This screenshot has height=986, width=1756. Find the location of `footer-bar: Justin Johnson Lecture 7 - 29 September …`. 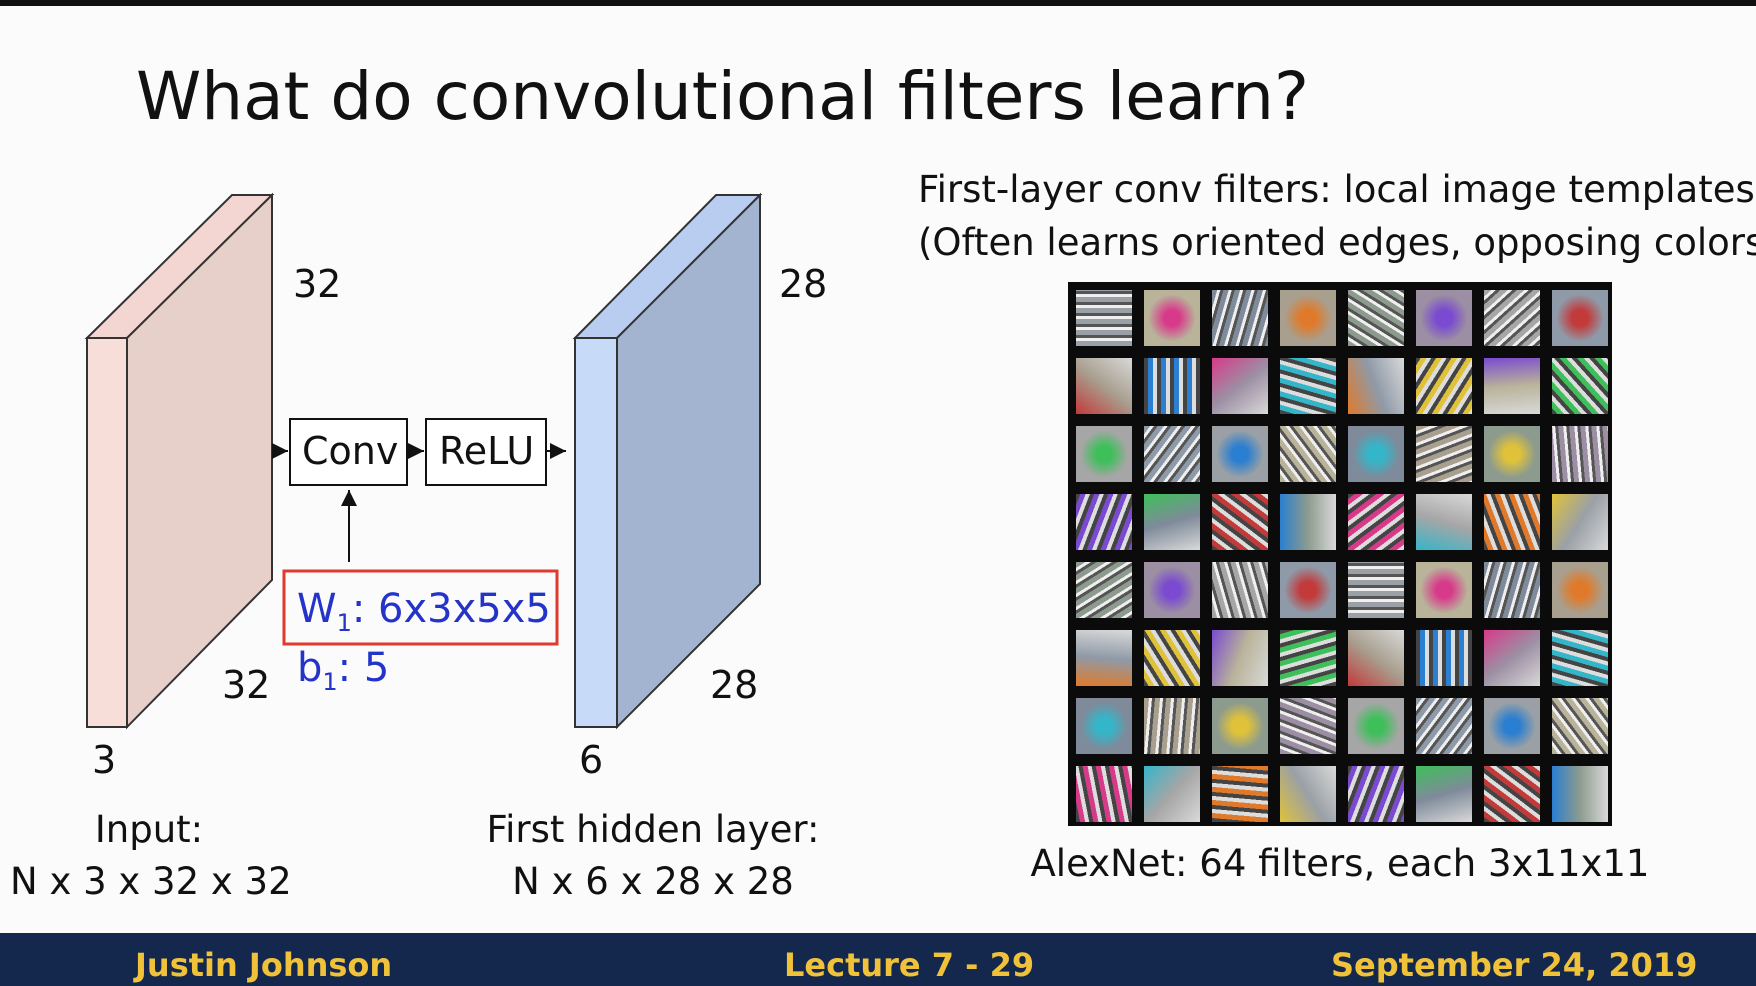

footer-bar: Justin Johnson Lecture 7 - 29 September … is located at coordinates (878, 959).